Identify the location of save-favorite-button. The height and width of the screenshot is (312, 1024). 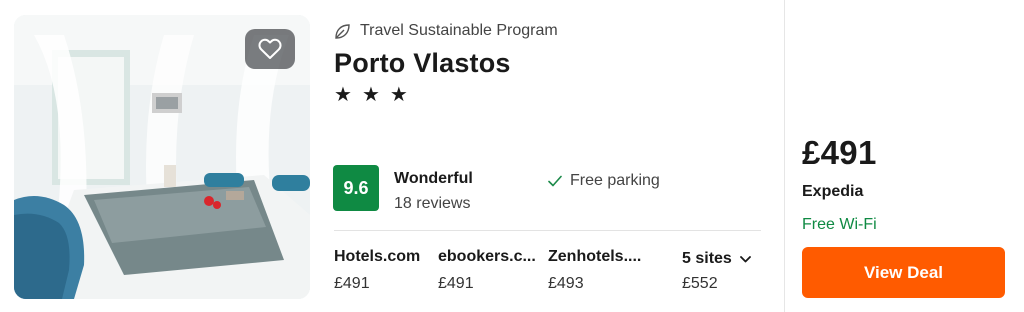
(270, 49).